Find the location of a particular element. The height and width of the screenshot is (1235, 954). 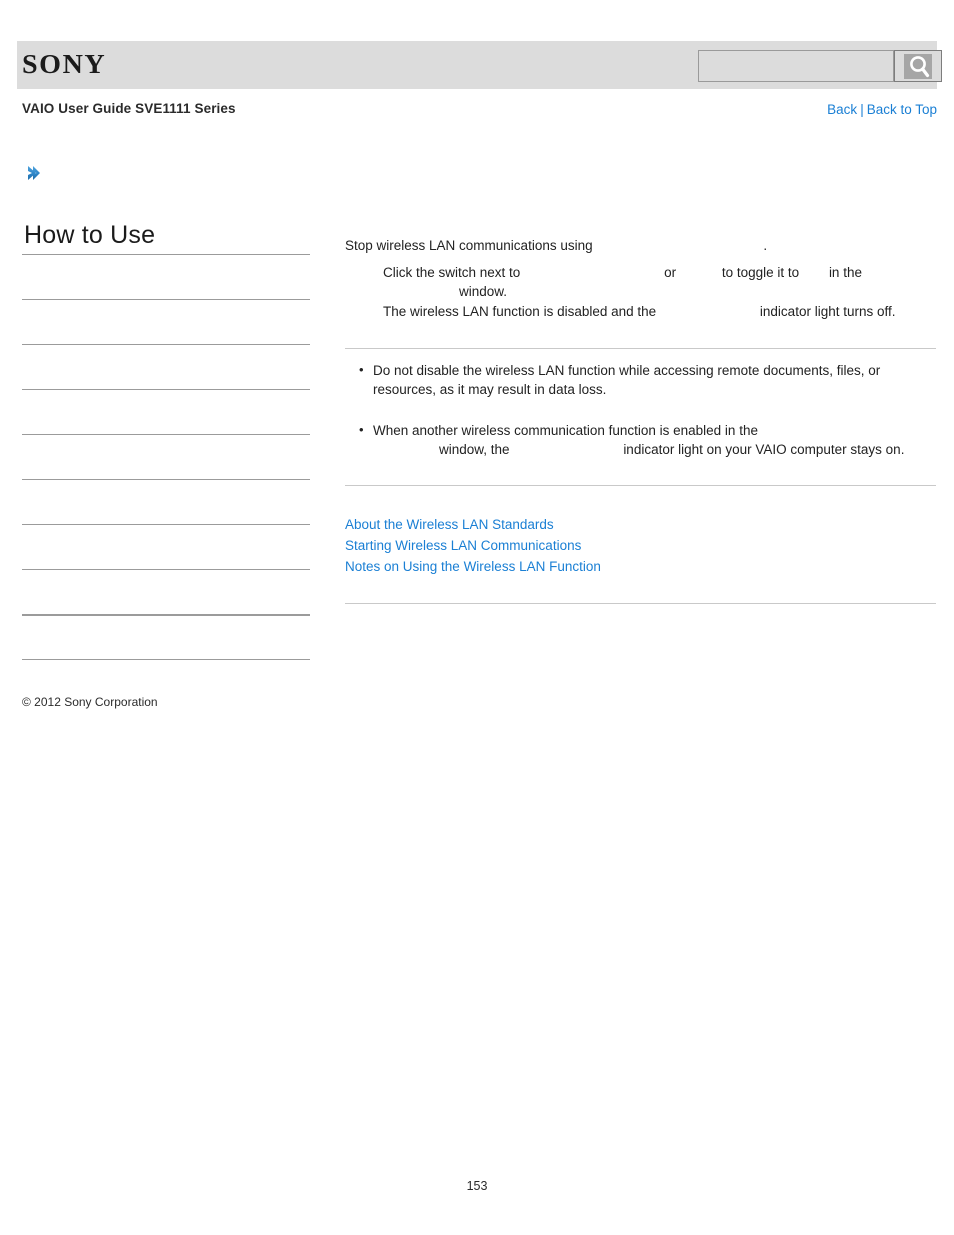

lead-tail: . is located at coordinates (765, 245).